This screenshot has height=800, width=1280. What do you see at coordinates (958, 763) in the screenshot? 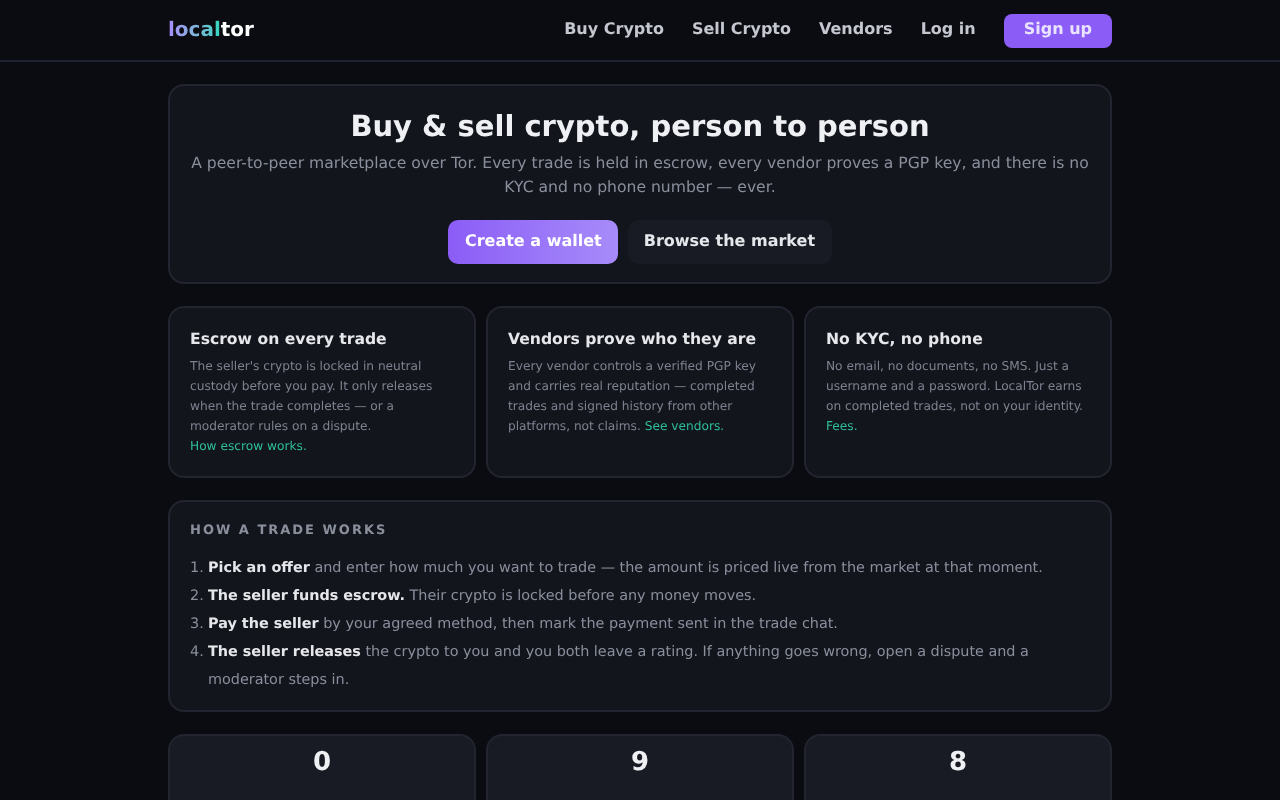
I see `stat-value: 8` at bounding box center [958, 763].